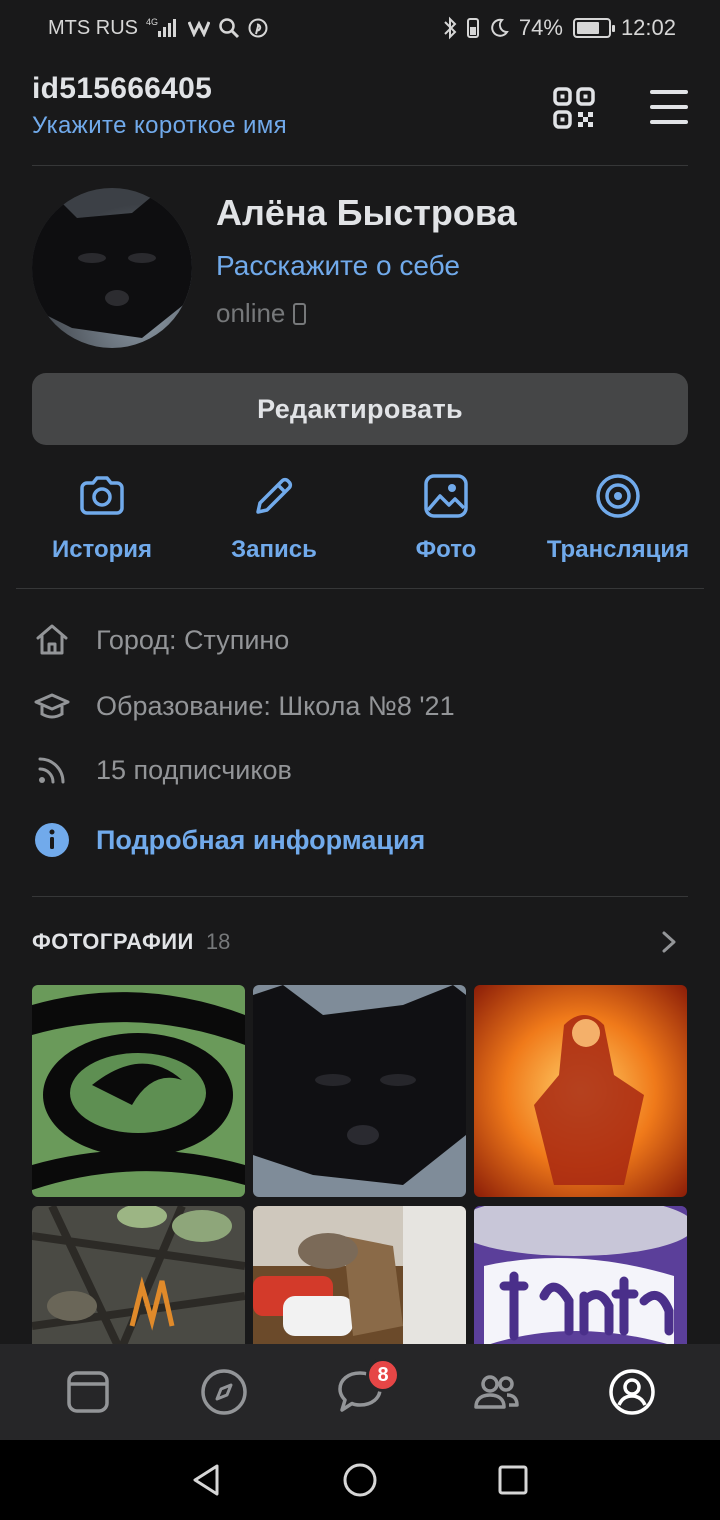 The image size is (720, 1520). Describe the element at coordinates (618, 529) in the screenshot. I see `action-broadcast: Трансляция` at that location.